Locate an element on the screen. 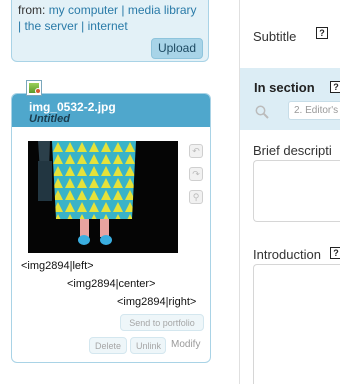 The height and width of the screenshot is (384, 340). source-media-library-link: media library is located at coordinates (162, 10).